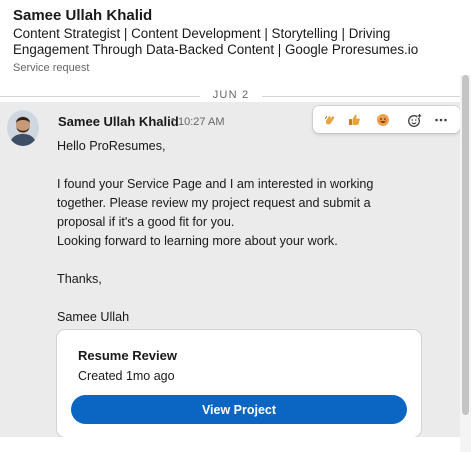  Describe the element at coordinates (465, 245) in the screenshot. I see `scrollbar-thumb` at that location.